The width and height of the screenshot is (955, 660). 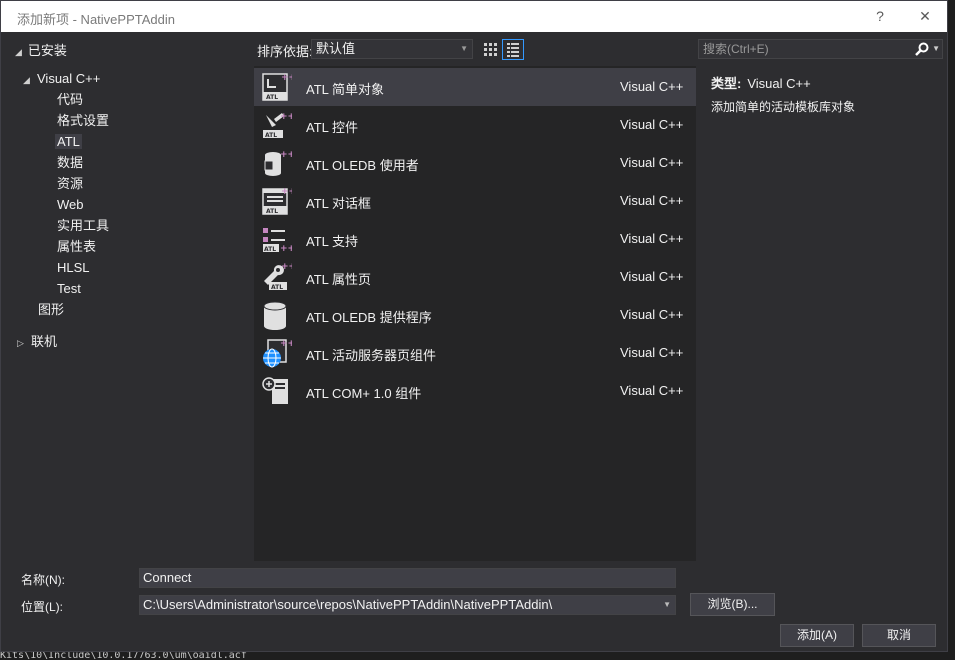 What do you see at coordinates (362, 165) in the screenshot?
I see `item-name: ATL OLEDB 使用者` at bounding box center [362, 165].